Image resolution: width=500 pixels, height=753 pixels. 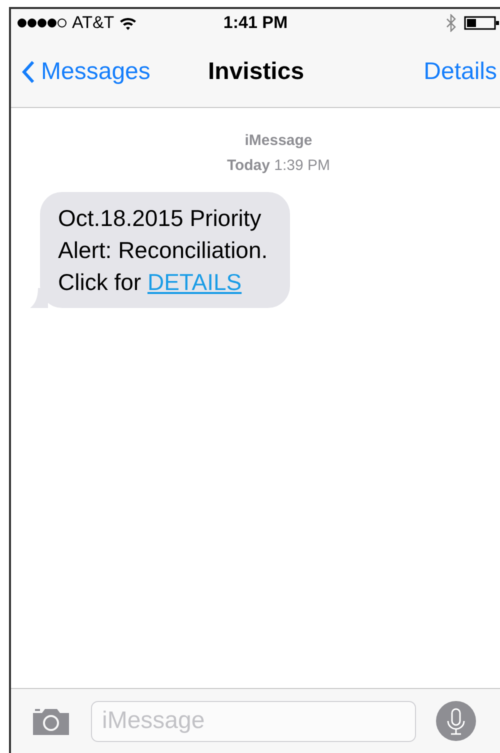 What do you see at coordinates (28, 72) in the screenshot?
I see `chevron-left-icon` at bounding box center [28, 72].